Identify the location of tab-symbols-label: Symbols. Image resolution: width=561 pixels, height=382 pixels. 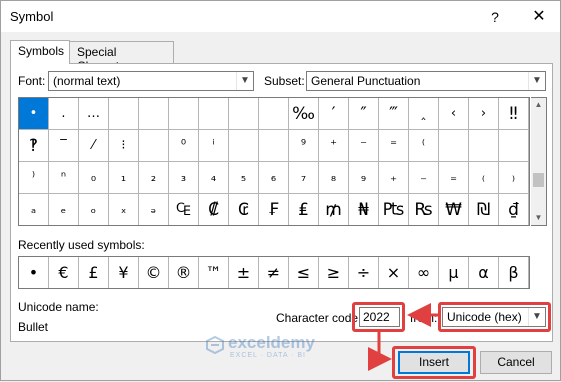
(41, 51).